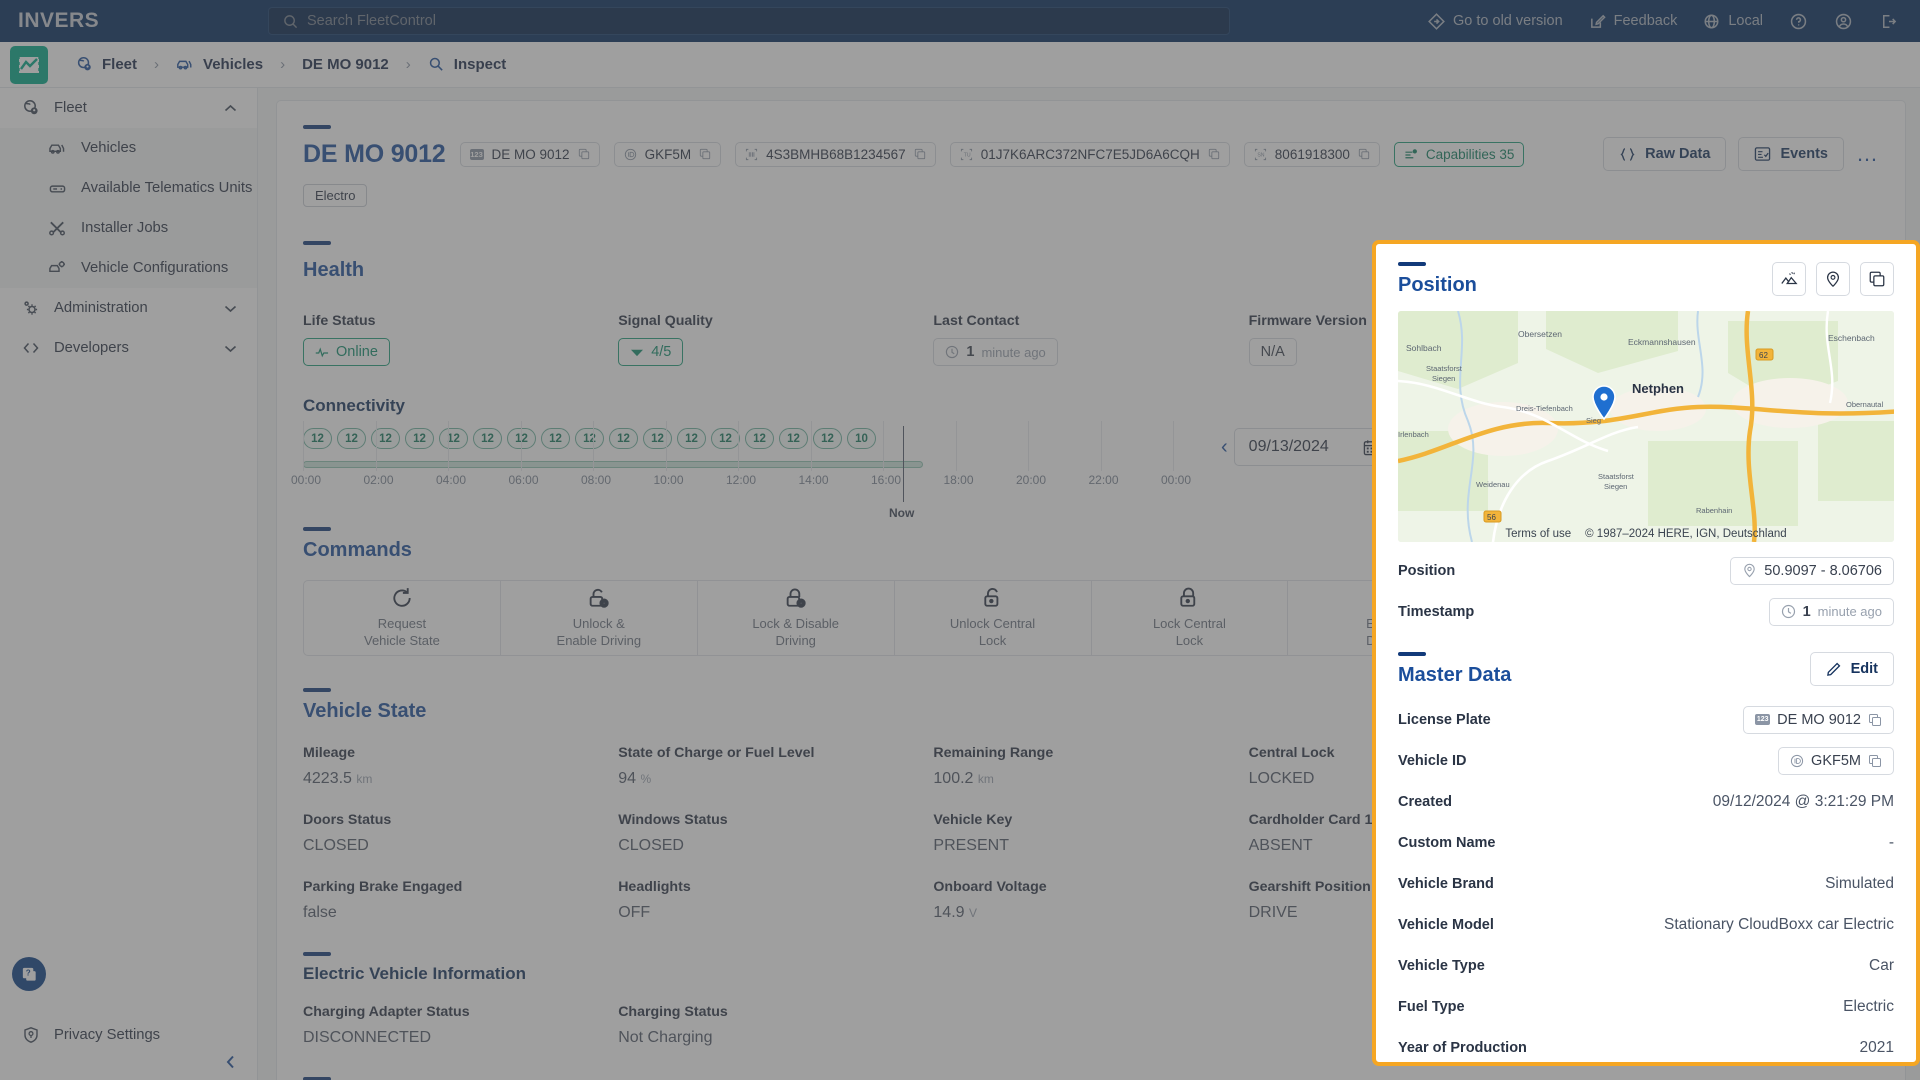 Image resolution: width=1920 pixels, height=1080 pixels. Describe the element at coordinates (402, 618) in the screenshot. I see `command-button: Request Vehicle State` at that location.